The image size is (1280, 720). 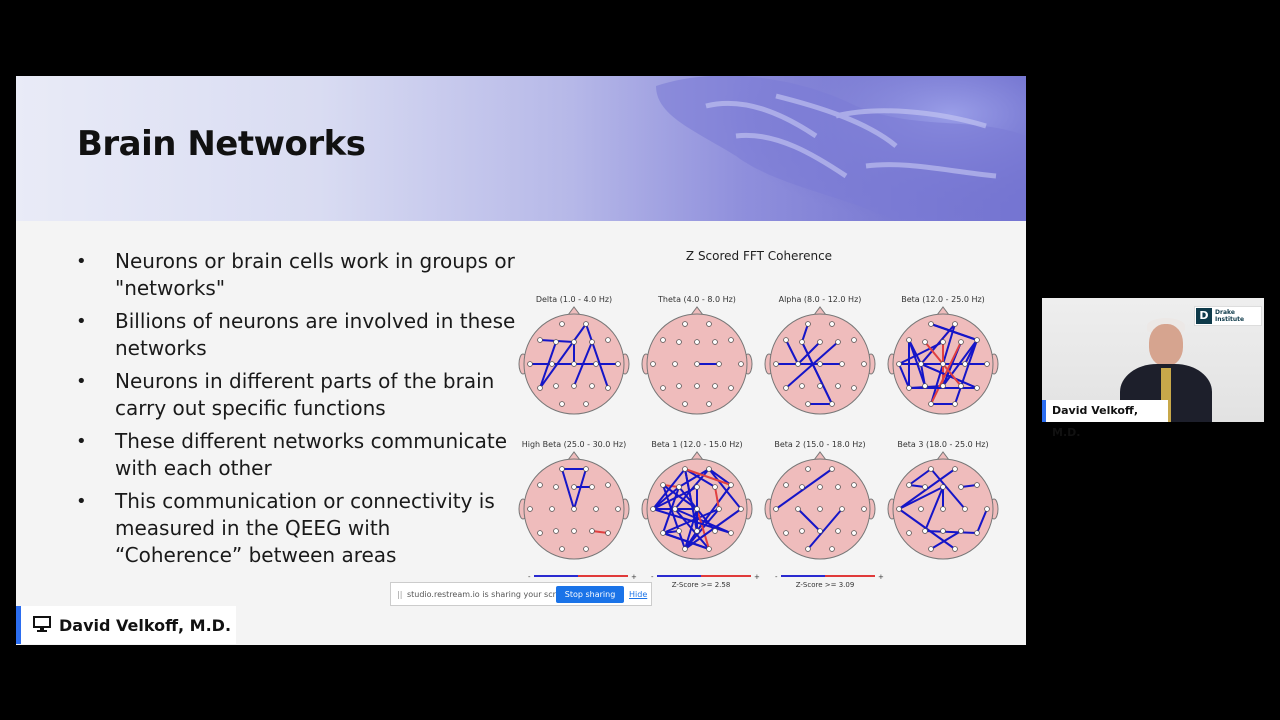 What do you see at coordinates (943, 299) in the screenshot?
I see `head-label: Beta (12.0 - 25.0 Hz)` at bounding box center [943, 299].